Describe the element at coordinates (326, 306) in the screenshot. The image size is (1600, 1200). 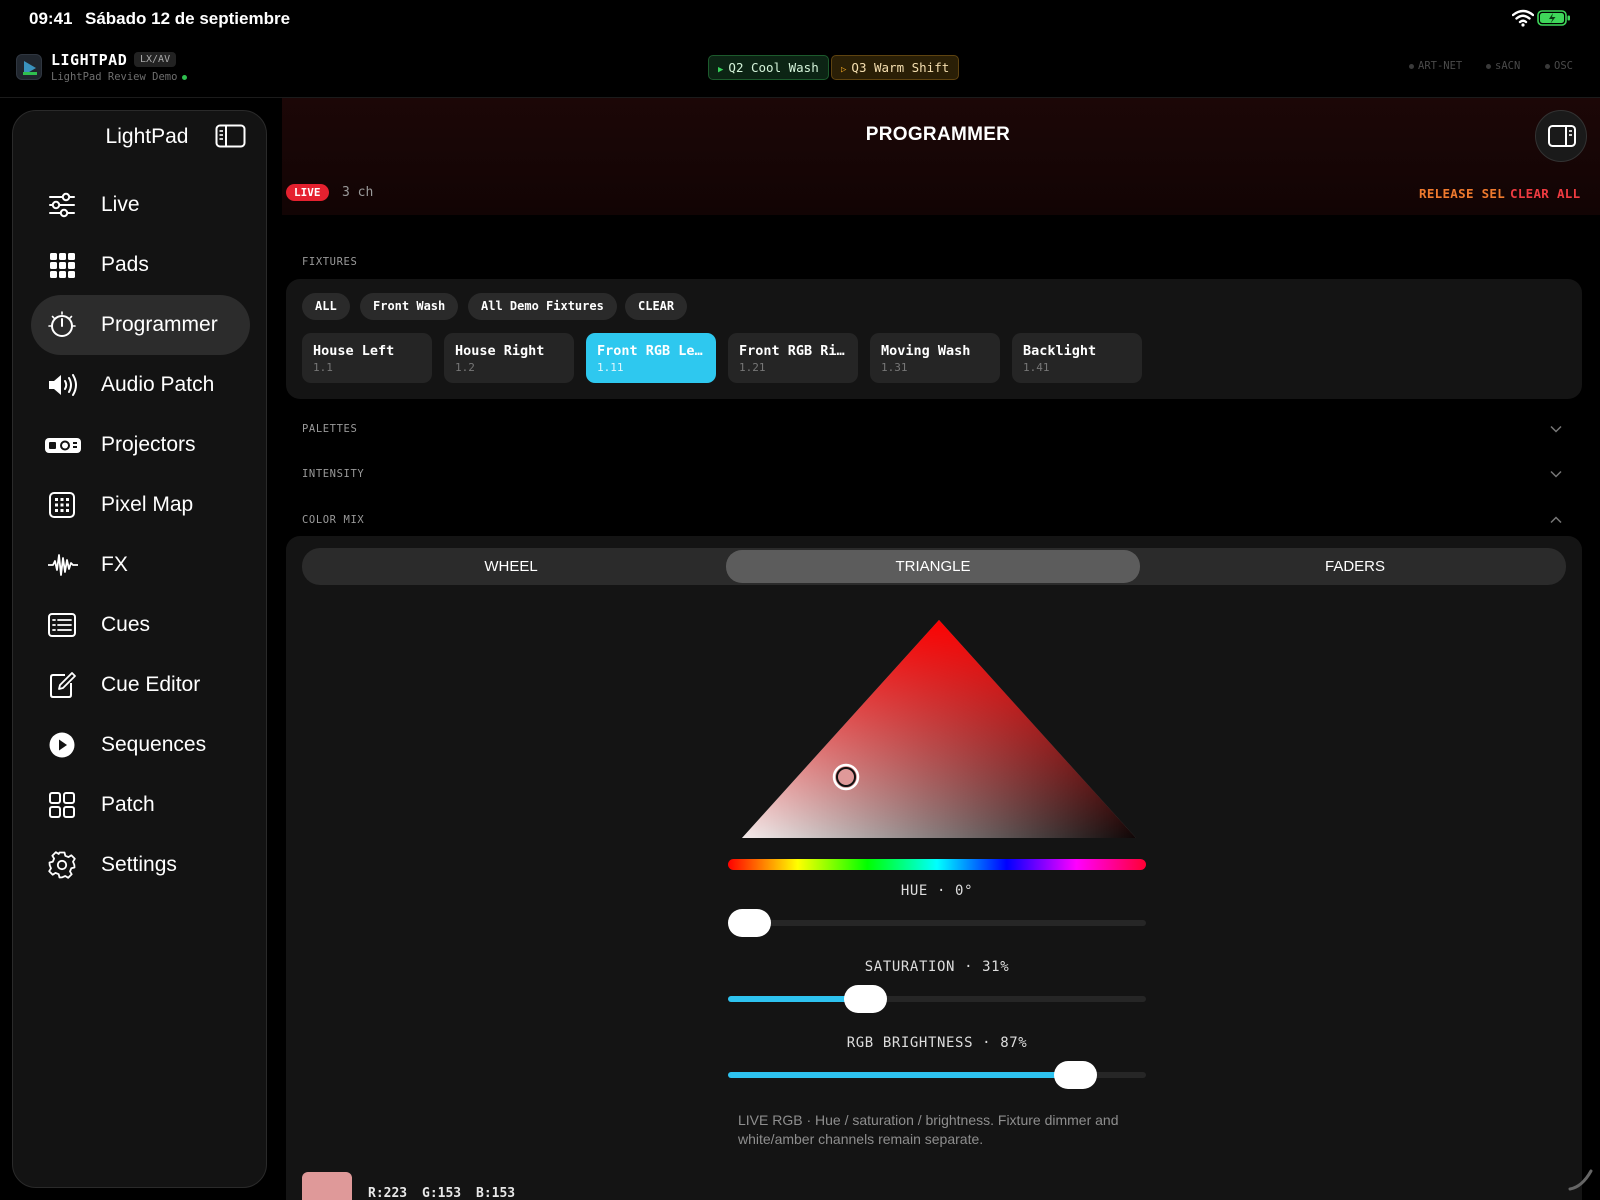
I see `group-chip-all: ALL` at that location.